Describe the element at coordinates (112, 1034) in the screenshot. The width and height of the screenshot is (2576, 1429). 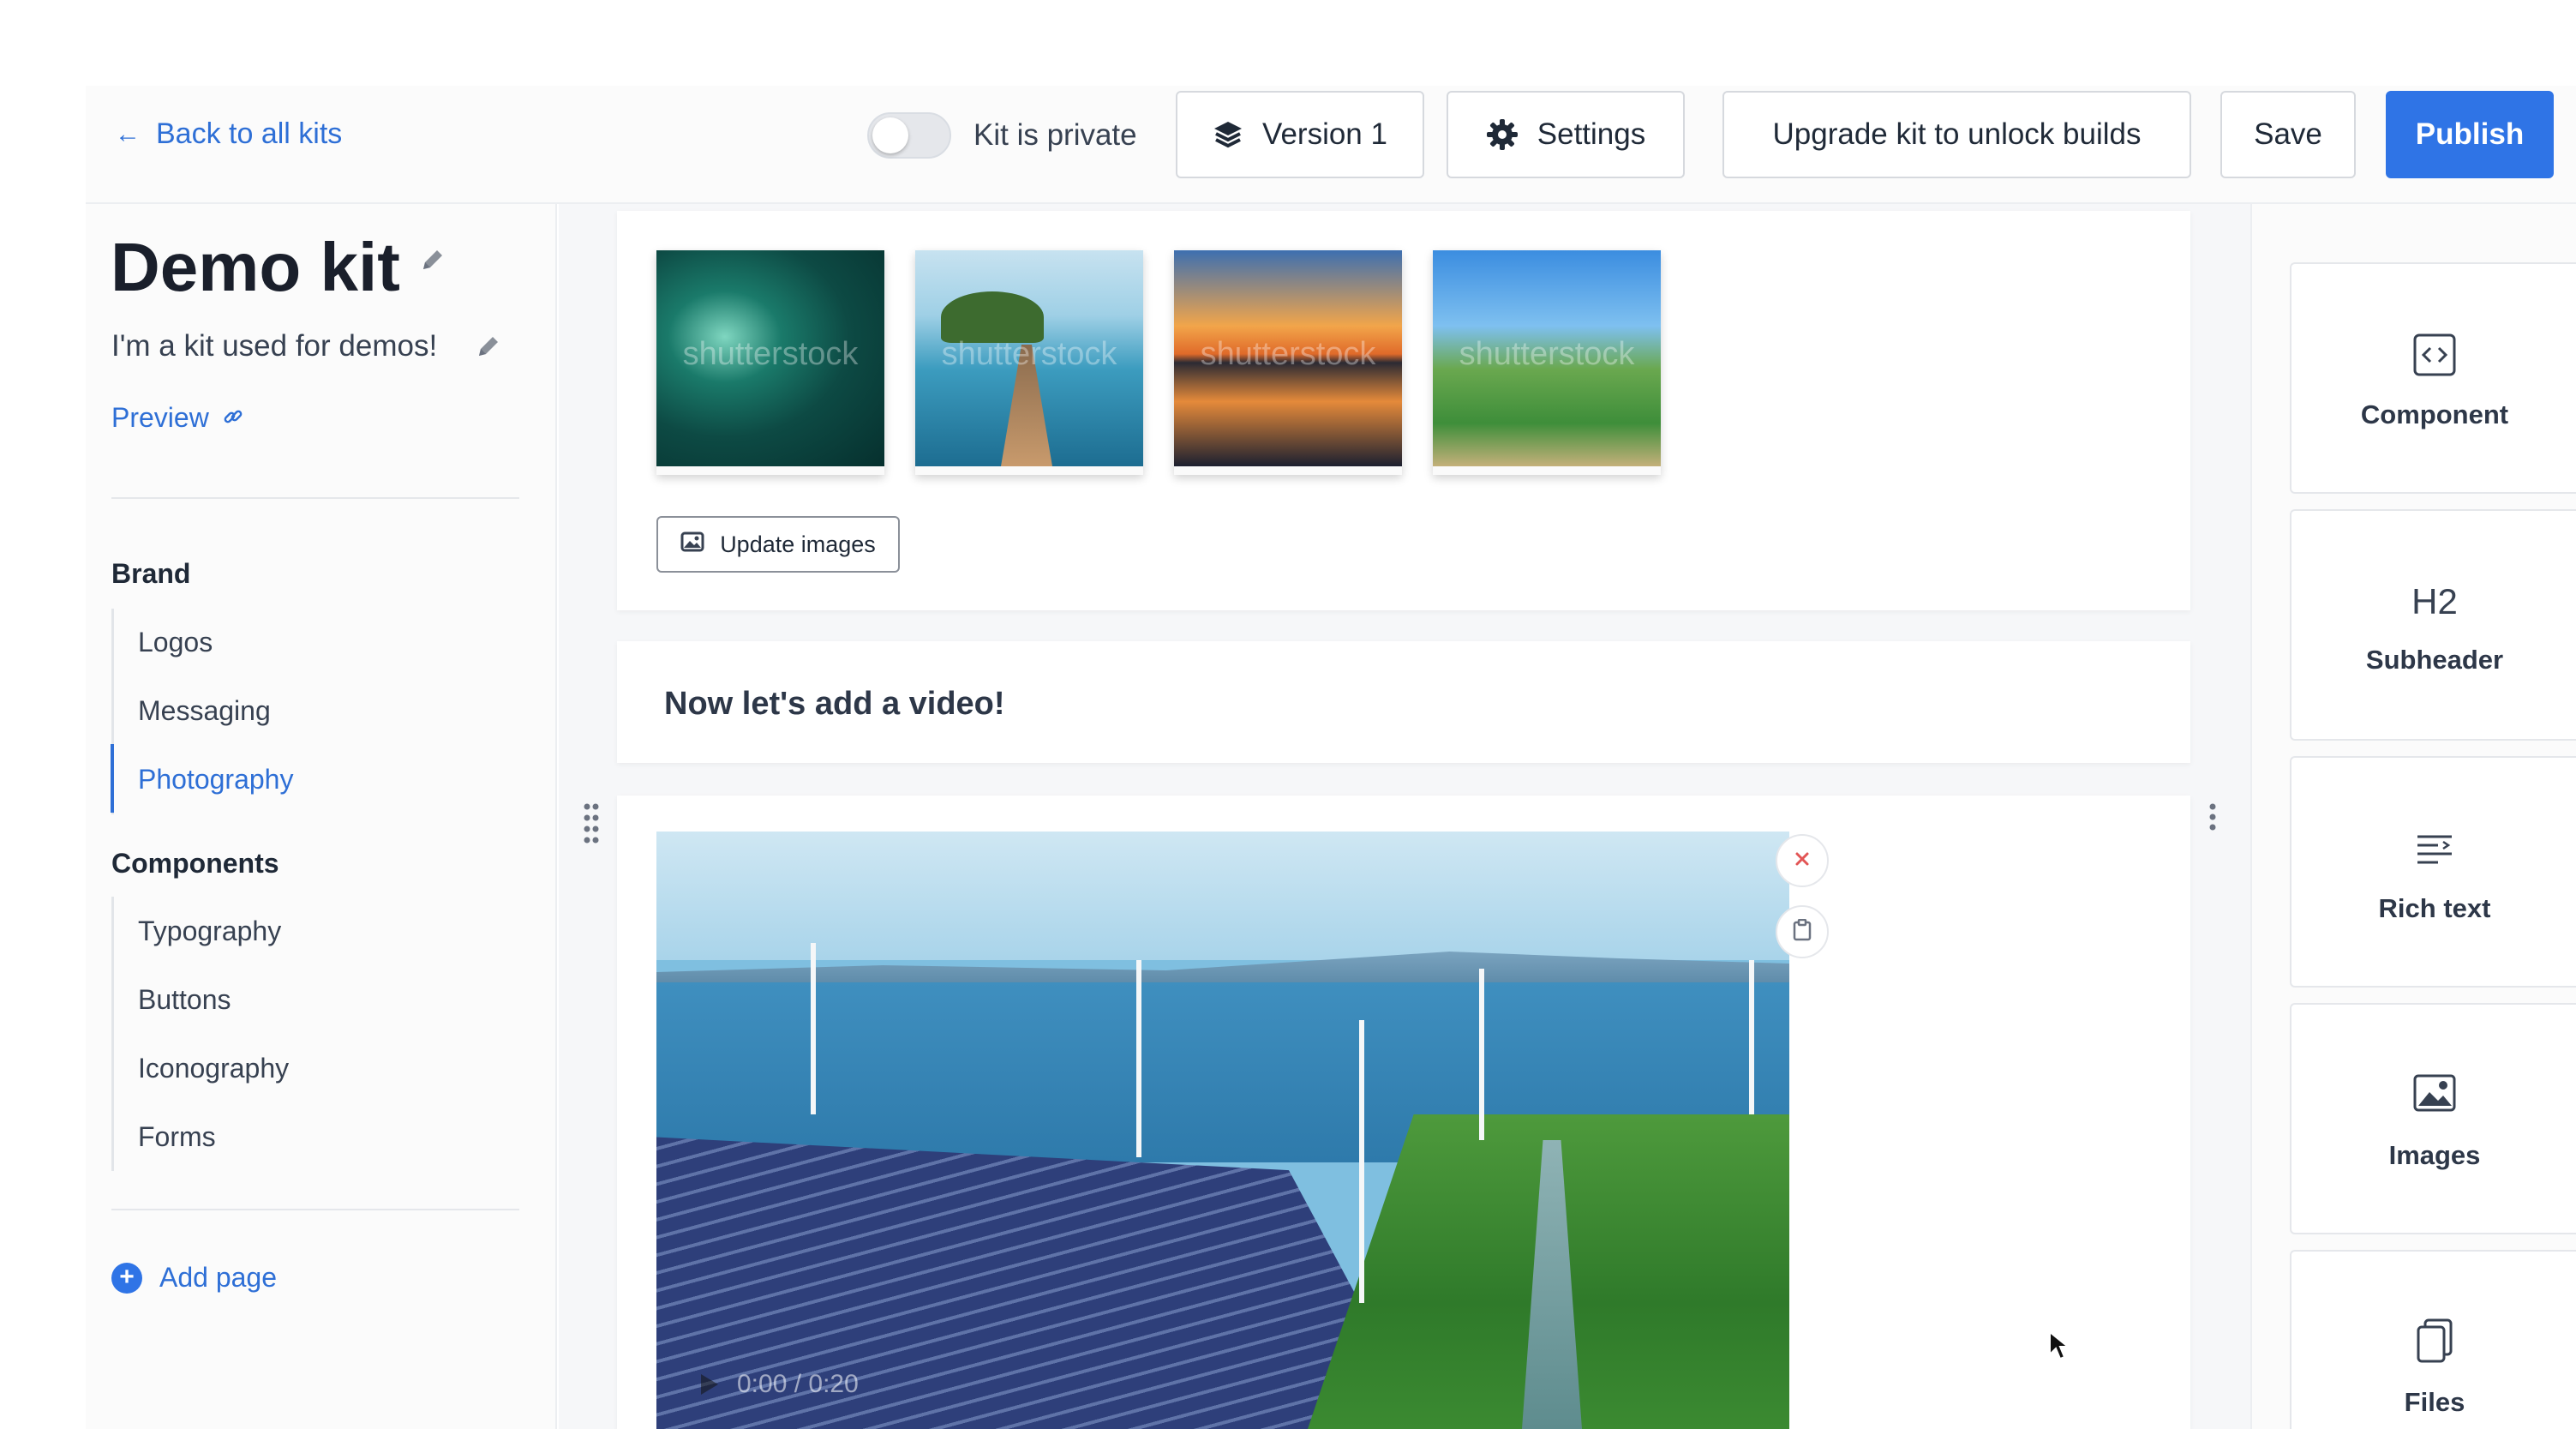
I see `components-nav-rail` at that location.